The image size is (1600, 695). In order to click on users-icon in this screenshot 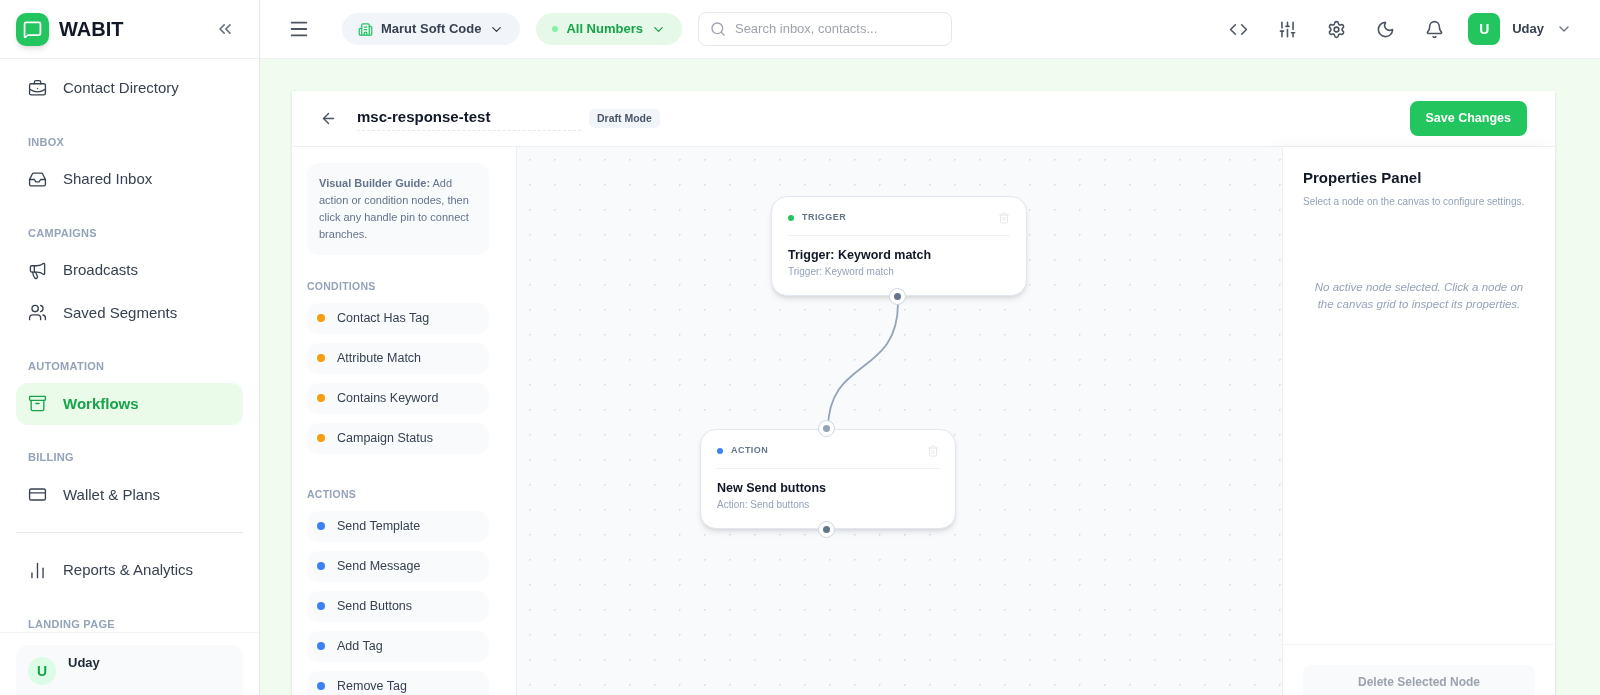, I will do `click(37, 313)`.